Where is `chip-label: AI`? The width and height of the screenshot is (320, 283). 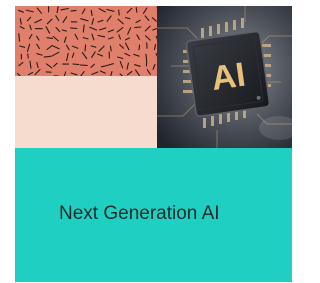
chip-label: AI is located at coordinates (228, 77).